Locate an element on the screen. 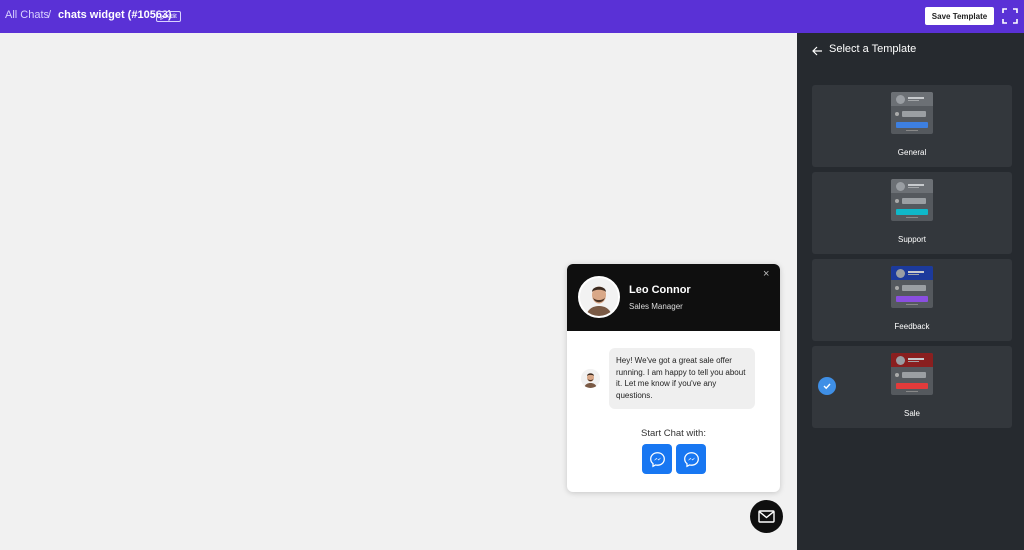 This screenshot has width=1024, height=550. start-chat-label: Start Chat with: is located at coordinates (673, 433).